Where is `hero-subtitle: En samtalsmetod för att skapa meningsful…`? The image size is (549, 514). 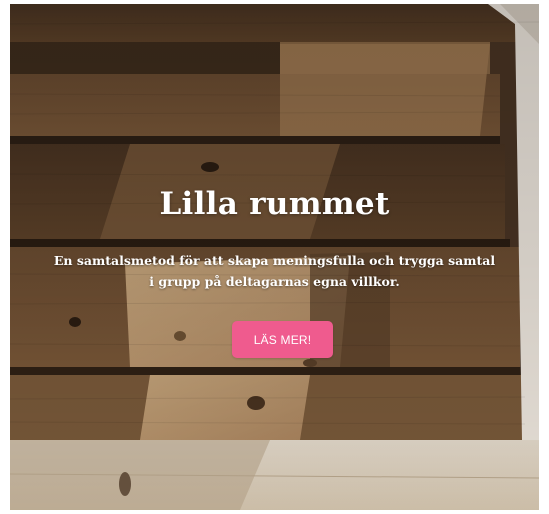
hero-subtitle: En samtalsmetod för att skapa meningsful… is located at coordinates (274, 271).